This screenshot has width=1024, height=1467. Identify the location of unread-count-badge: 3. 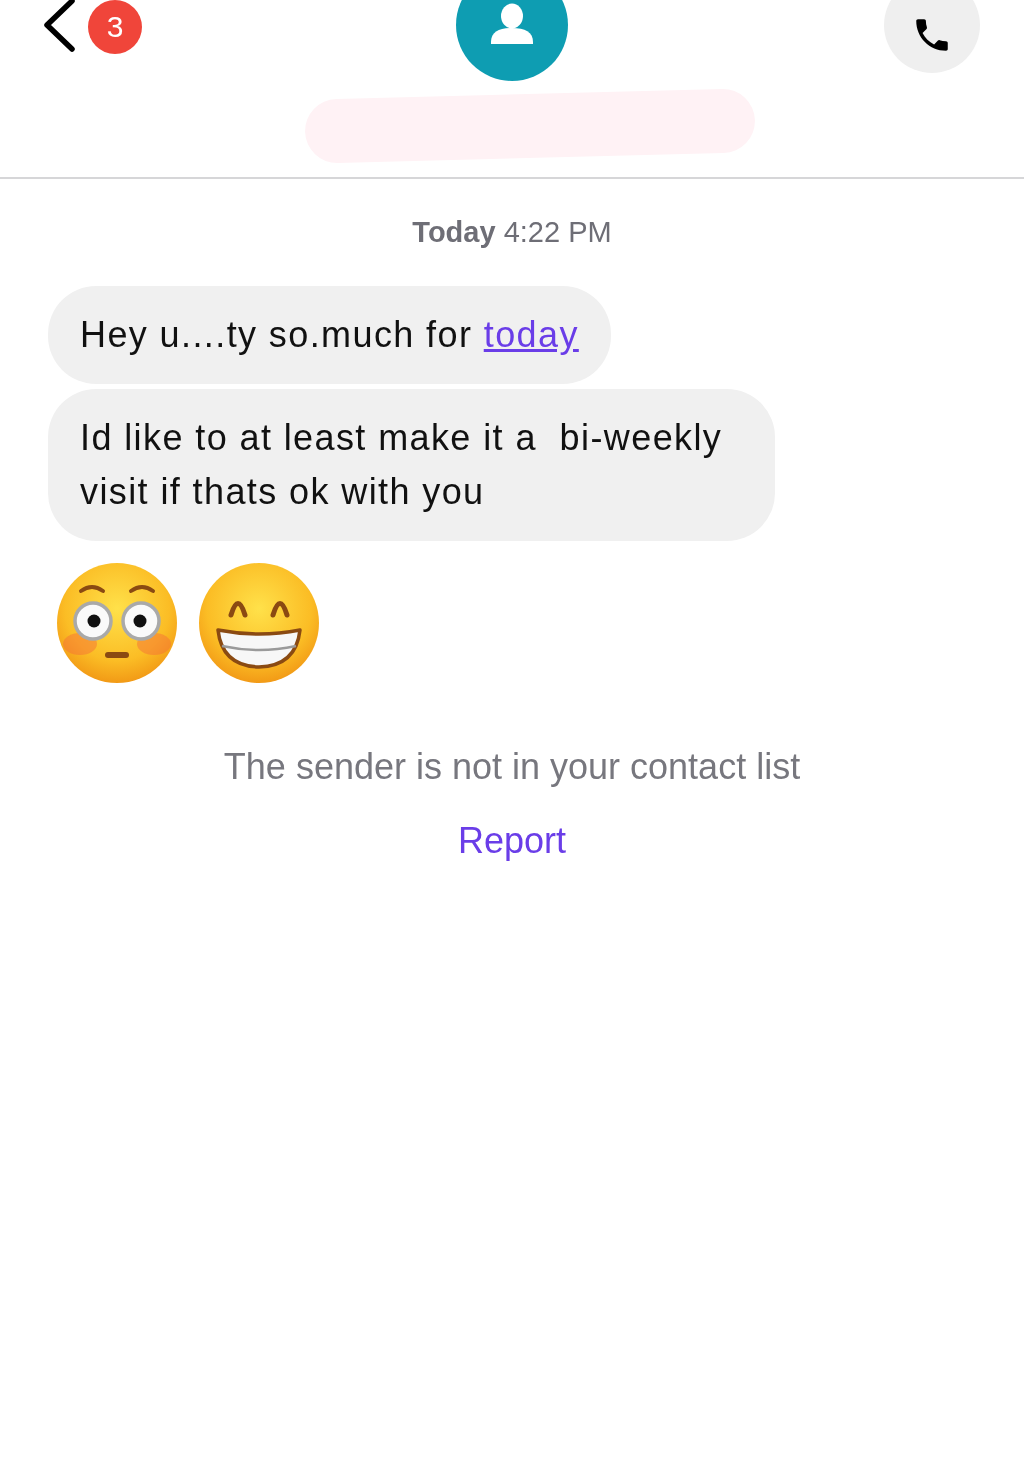
(115, 27).